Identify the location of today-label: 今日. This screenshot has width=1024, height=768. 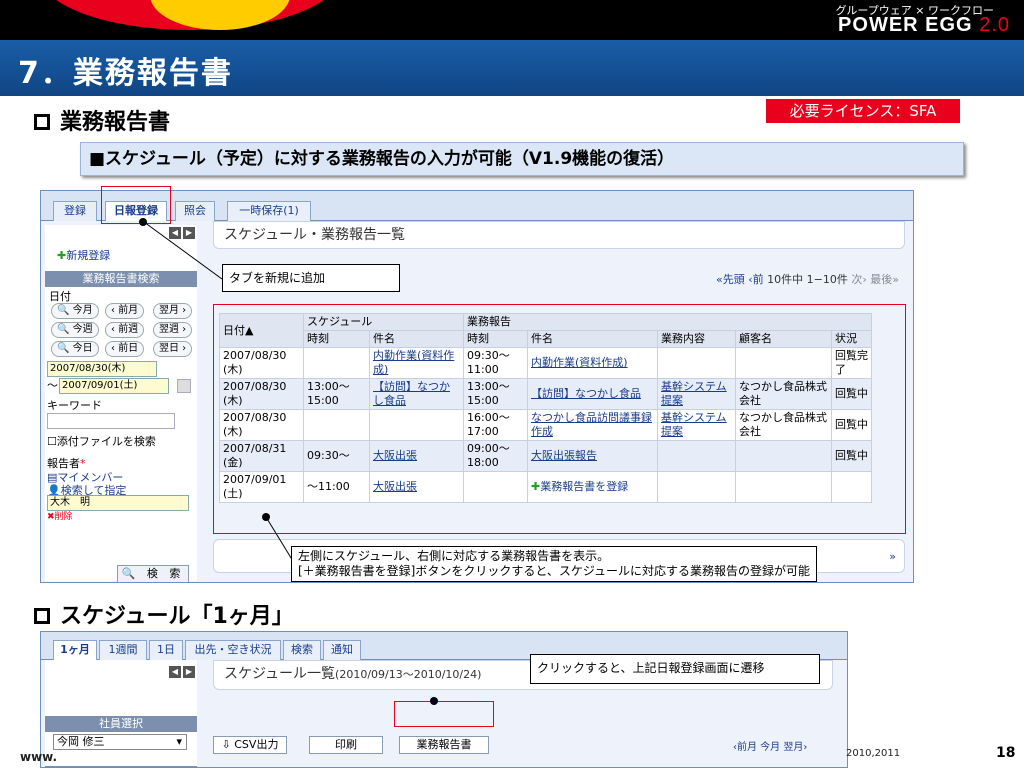
(82, 348).